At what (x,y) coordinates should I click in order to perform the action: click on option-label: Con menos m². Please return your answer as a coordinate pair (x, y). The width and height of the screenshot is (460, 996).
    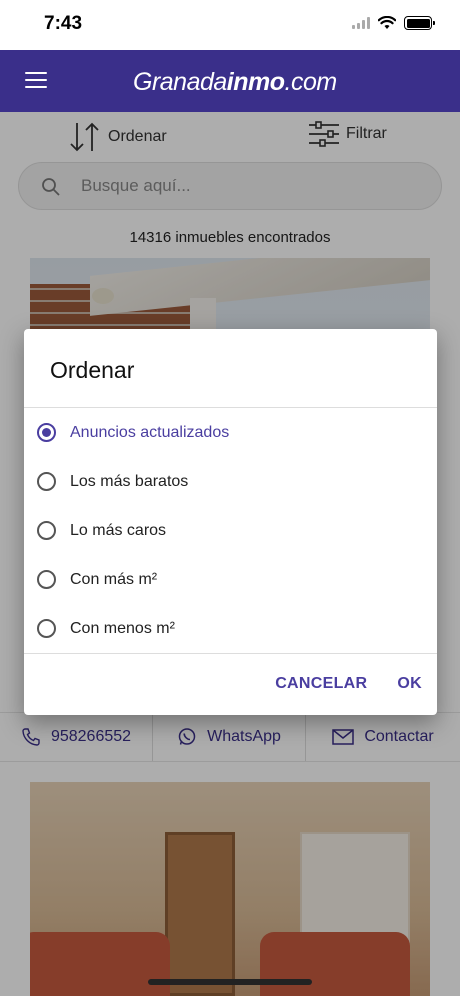
    Looking at the image, I should click on (122, 628).